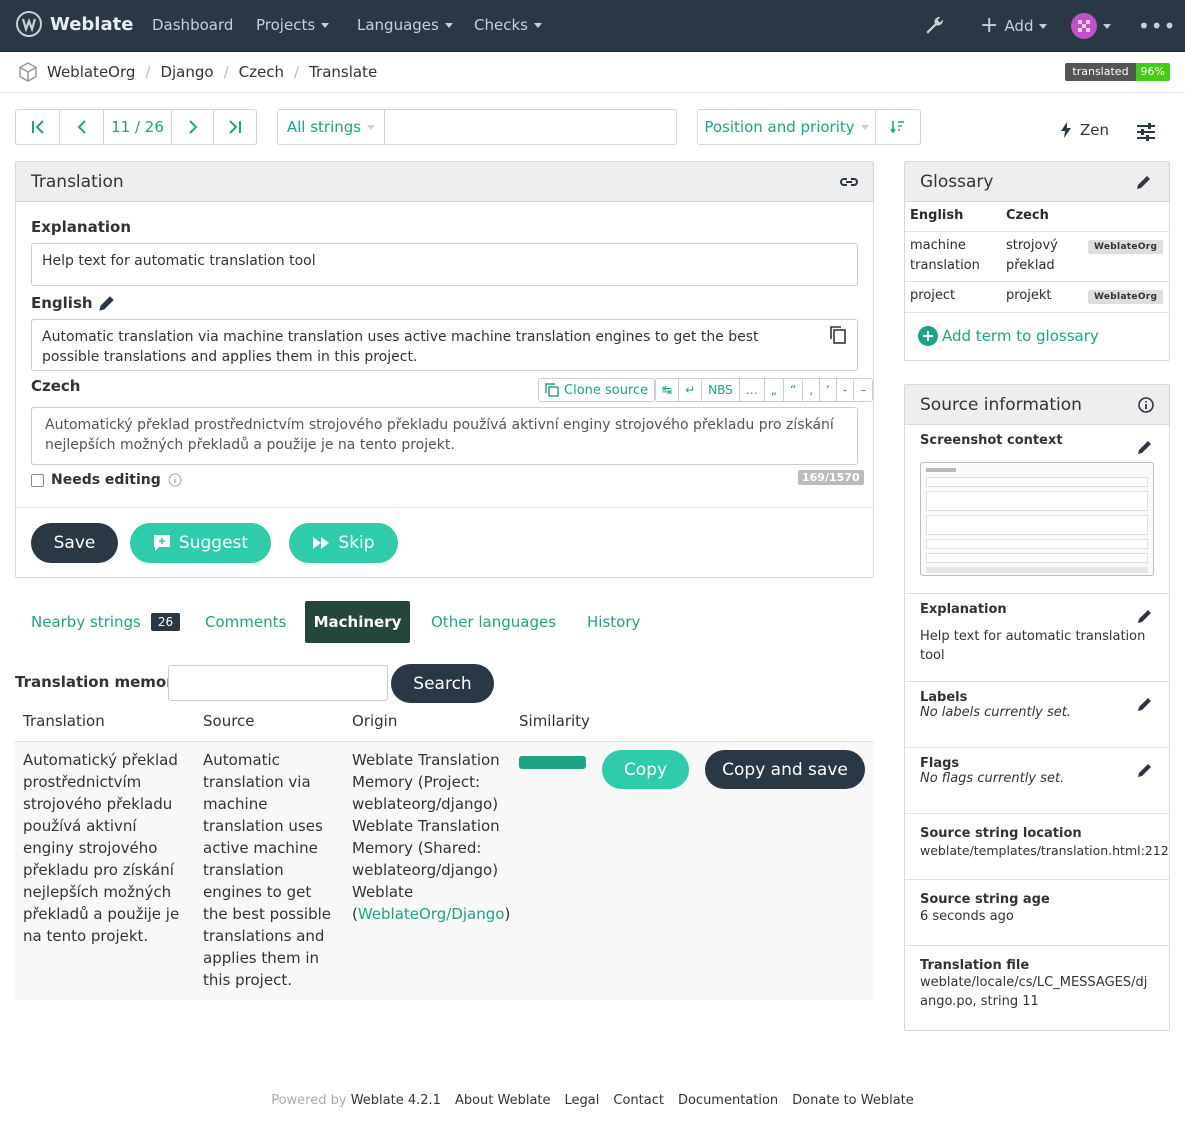 The height and width of the screenshot is (1135, 1185). I want to click on checkbox, so click(37, 480).